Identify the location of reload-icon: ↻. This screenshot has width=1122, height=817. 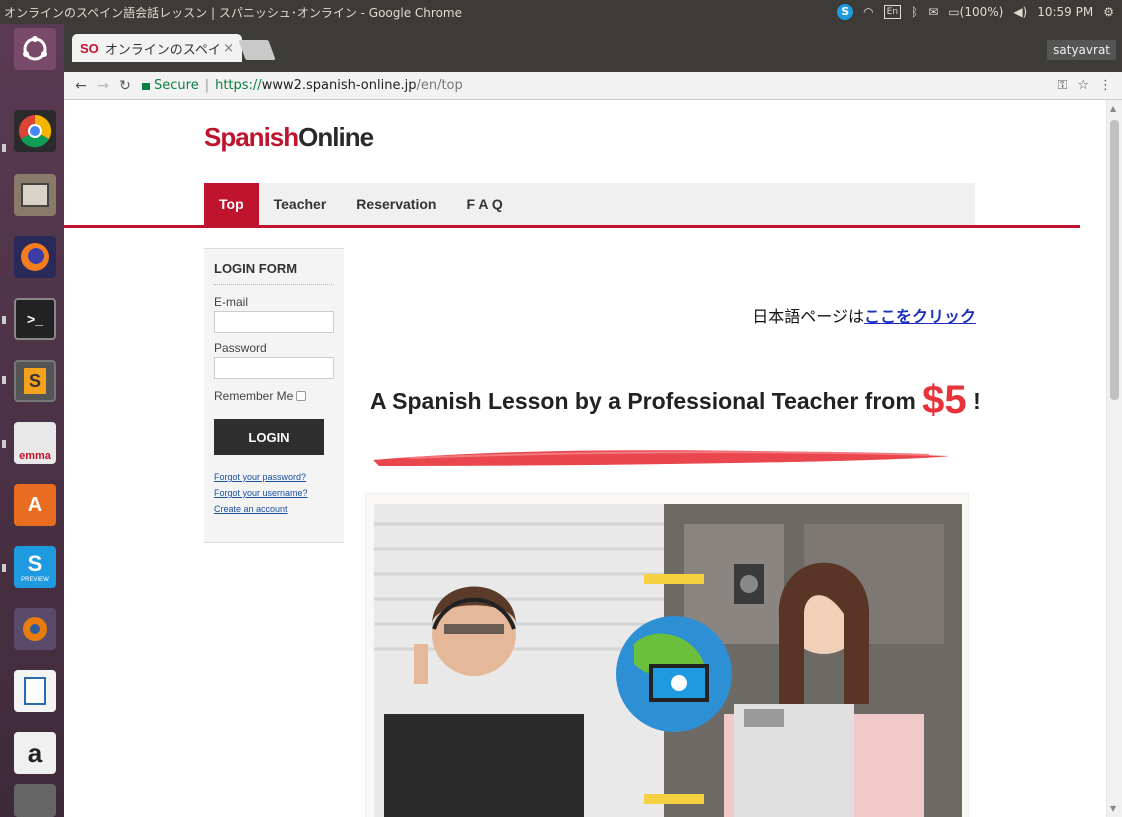
(125, 86).